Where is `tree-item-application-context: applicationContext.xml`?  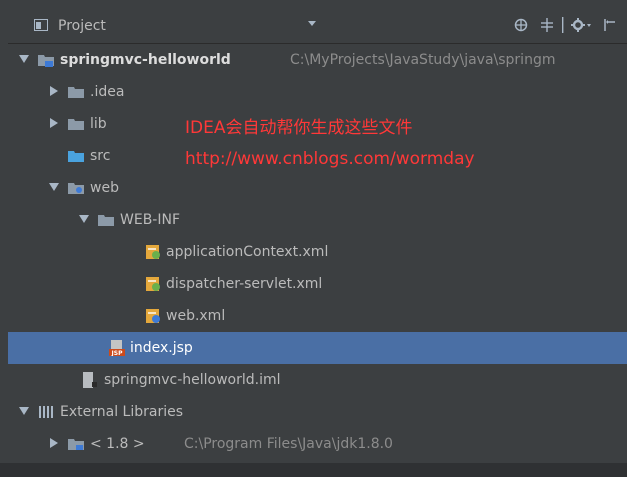
tree-item-application-context: applicationContext.xml is located at coordinates (317, 252).